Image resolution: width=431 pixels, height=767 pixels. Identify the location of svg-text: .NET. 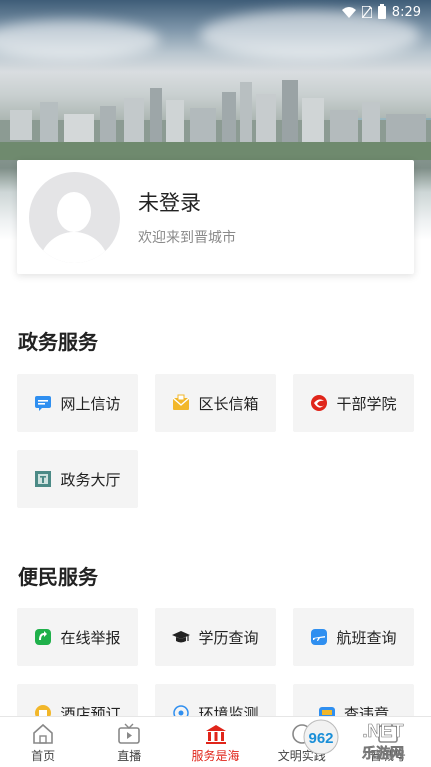
(382, 731).